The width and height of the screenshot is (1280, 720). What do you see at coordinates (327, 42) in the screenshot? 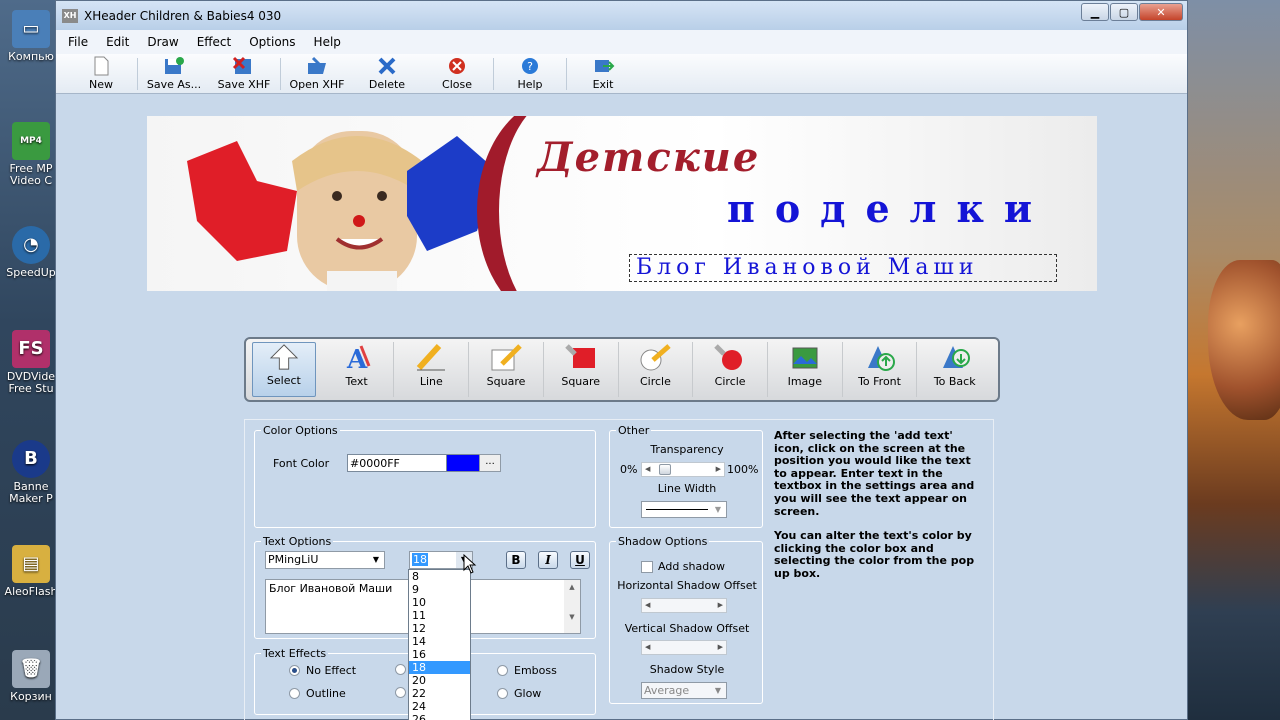
I see `menu-help: Help` at bounding box center [327, 42].